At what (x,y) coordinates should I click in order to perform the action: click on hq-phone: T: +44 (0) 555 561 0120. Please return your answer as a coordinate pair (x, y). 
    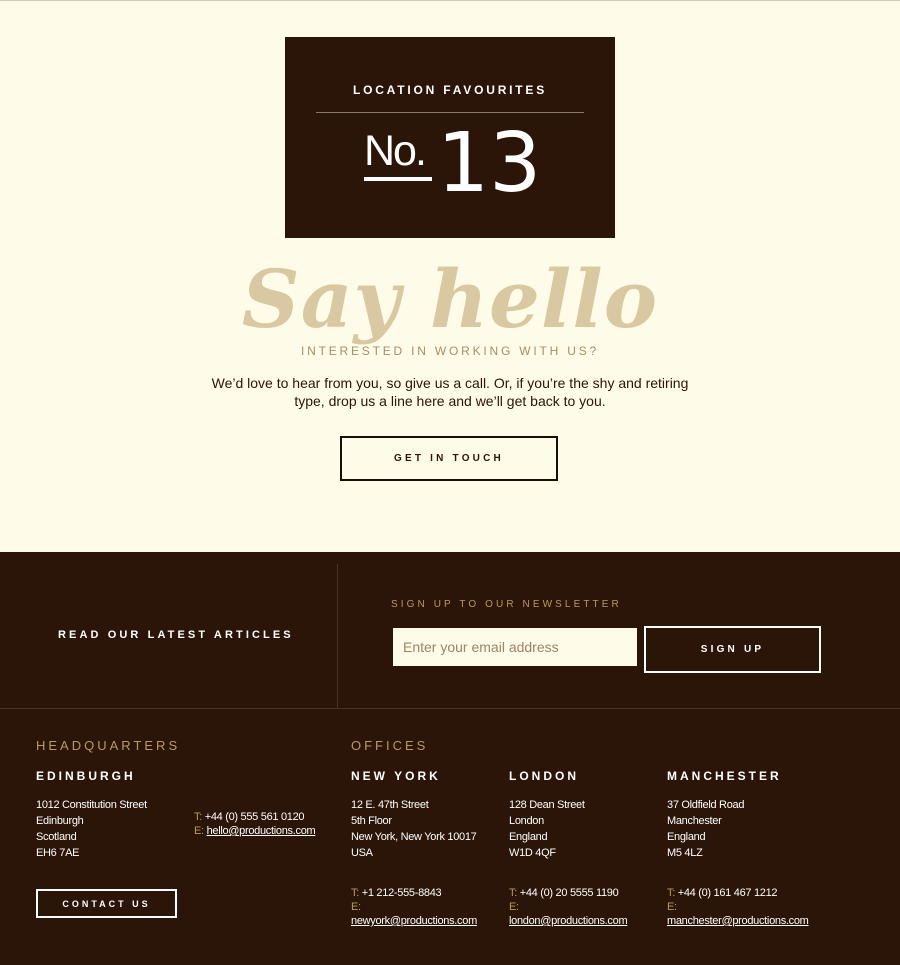
    Looking at the image, I should click on (249, 817).